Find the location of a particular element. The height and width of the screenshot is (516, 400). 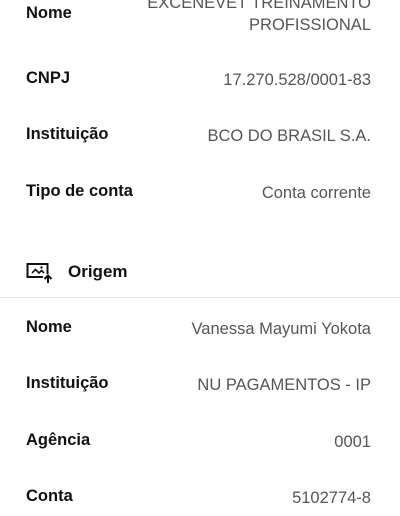

destino-nome-line2: PROFISSIONAL is located at coordinates (310, 25).